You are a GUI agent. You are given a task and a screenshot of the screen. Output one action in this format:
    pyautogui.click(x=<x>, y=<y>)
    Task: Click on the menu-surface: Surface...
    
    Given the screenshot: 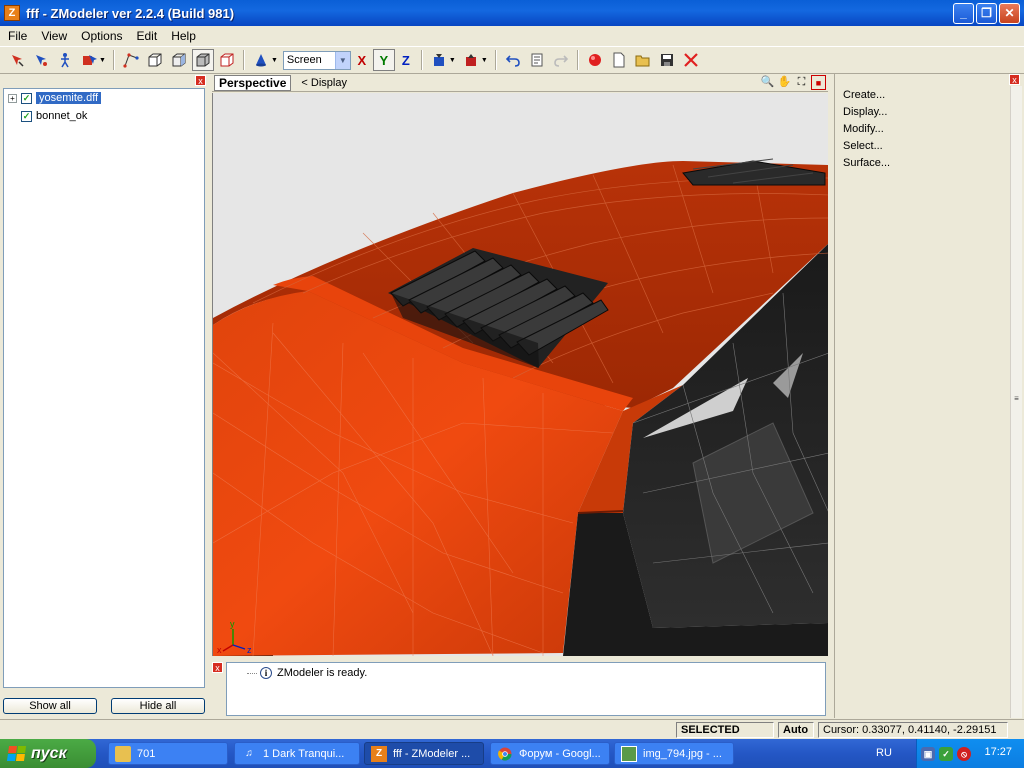 What is the action you would take?
    pyautogui.click(x=866, y=163)
    